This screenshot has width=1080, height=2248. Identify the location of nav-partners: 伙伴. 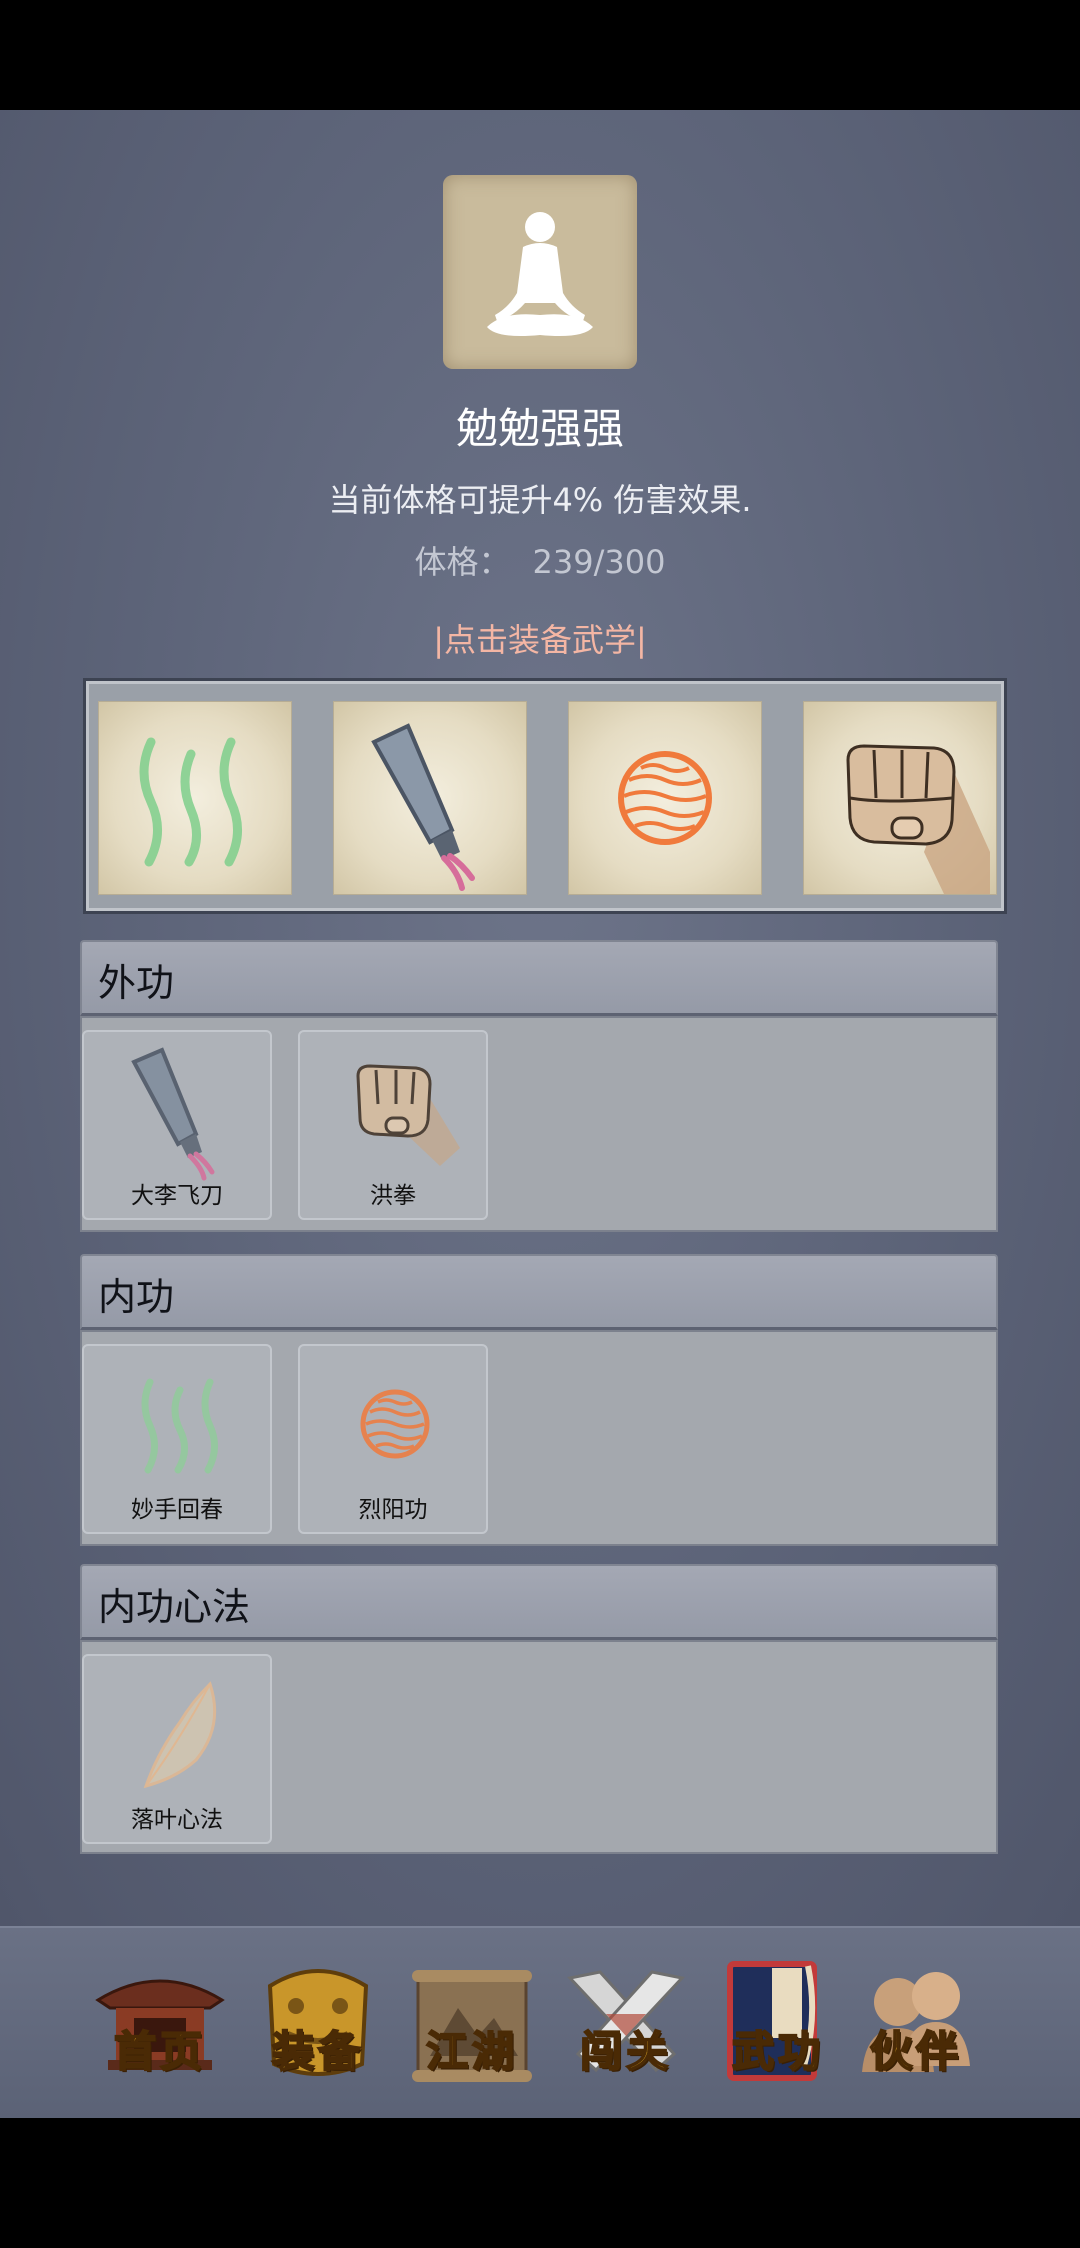
(916, 2026).